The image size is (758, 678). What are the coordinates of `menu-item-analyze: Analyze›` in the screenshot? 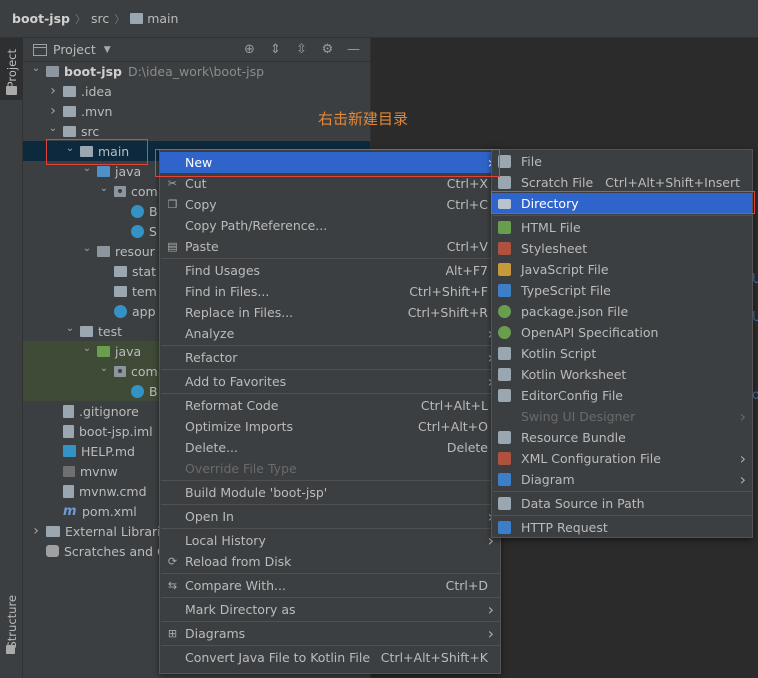 It's located at (330, 333).